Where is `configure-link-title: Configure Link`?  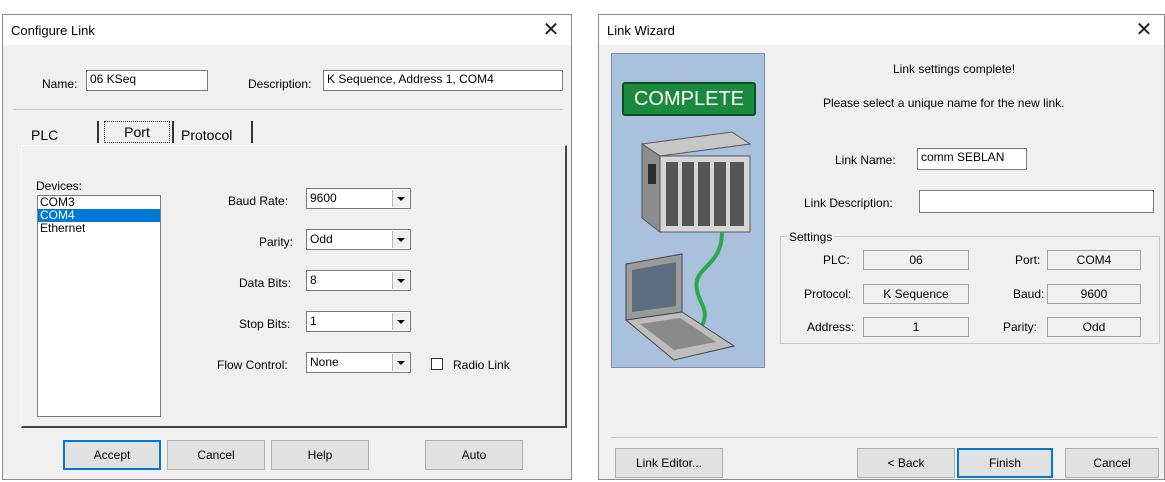 configure-link-title: Configure Link is located at coordinates (53, 30).